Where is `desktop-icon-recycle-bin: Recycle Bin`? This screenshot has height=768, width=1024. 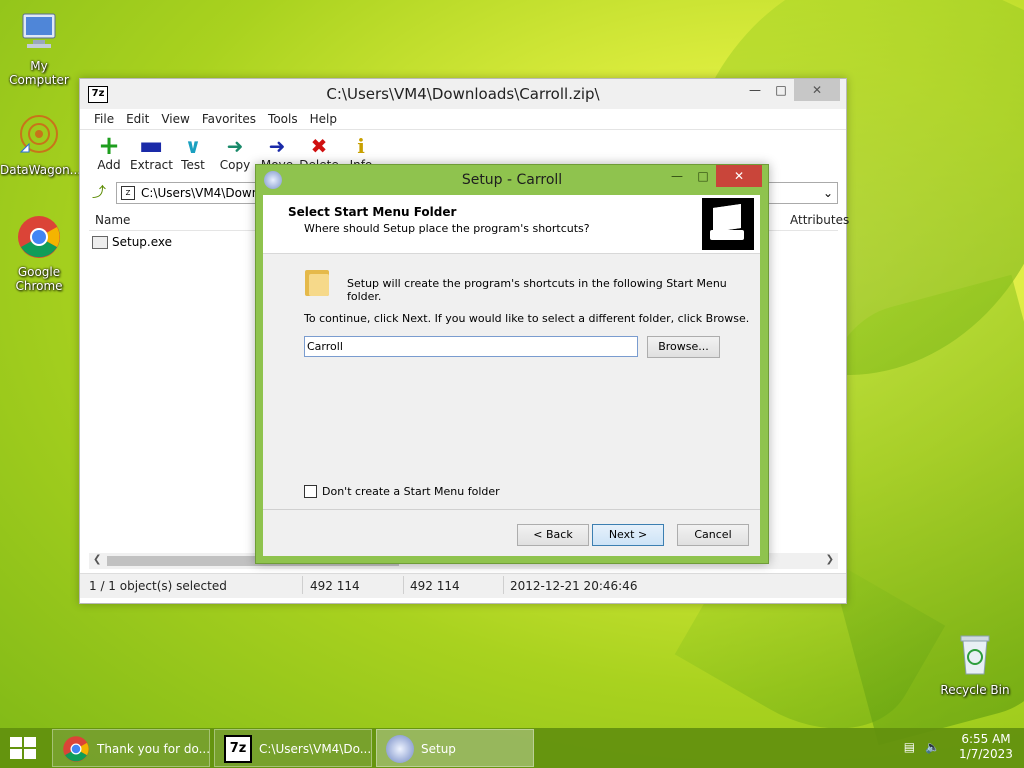
desktop-icon-recycle-bin: Recycle Bin is located at coordinates (975, 664).